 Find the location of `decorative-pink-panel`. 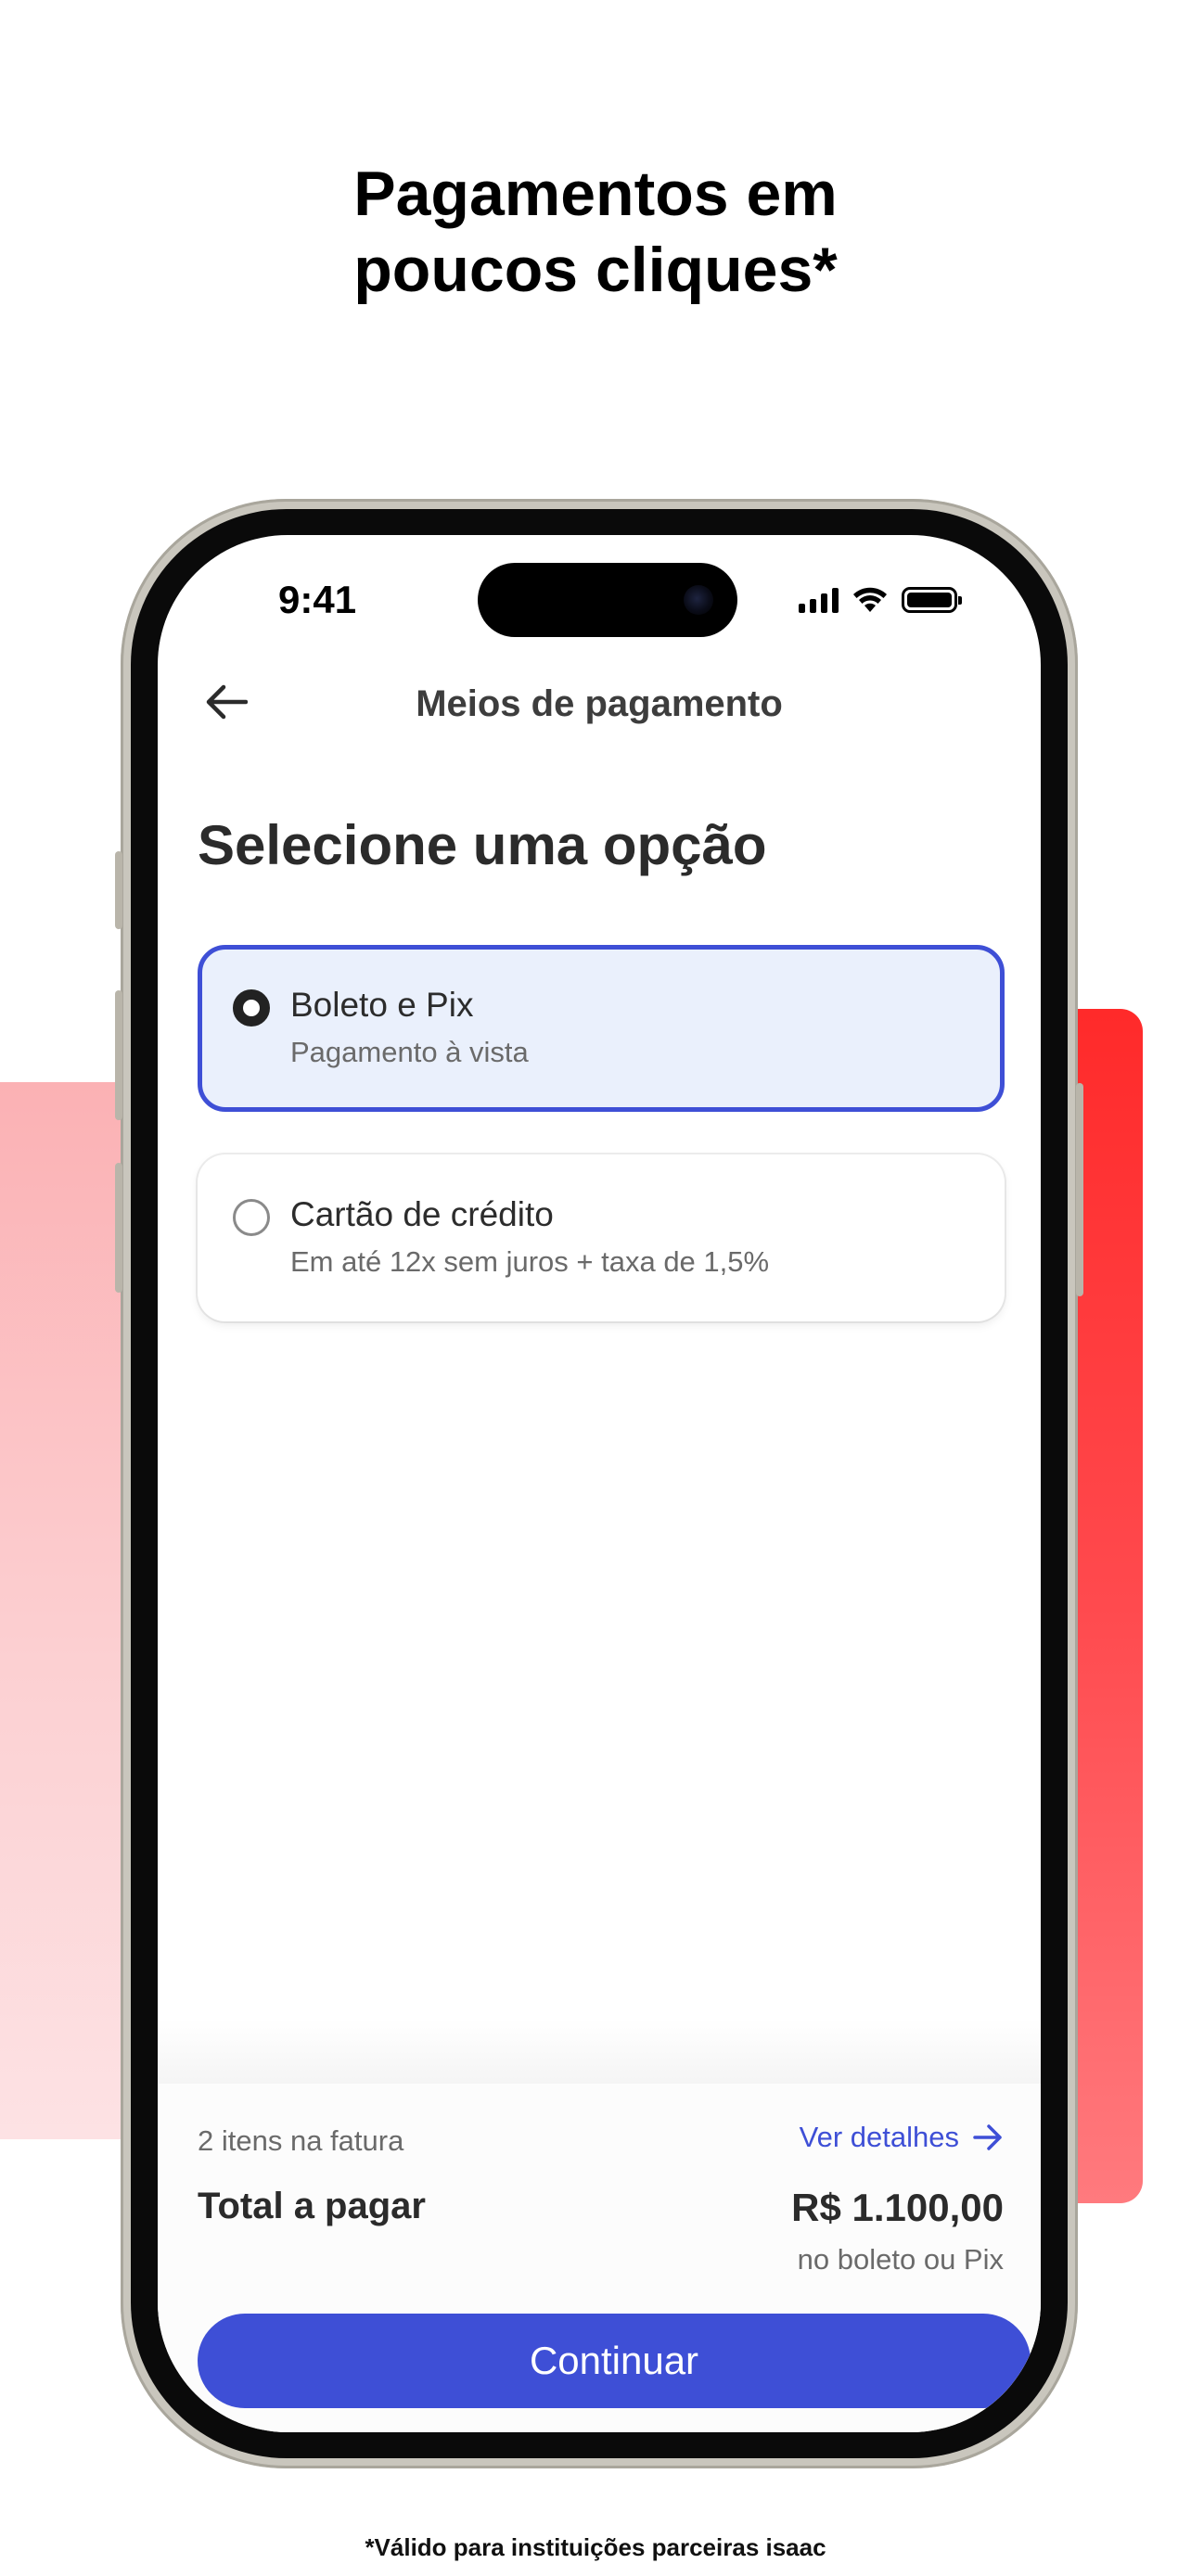

decorative-pink-panel is located at coordinates (65, 1611).